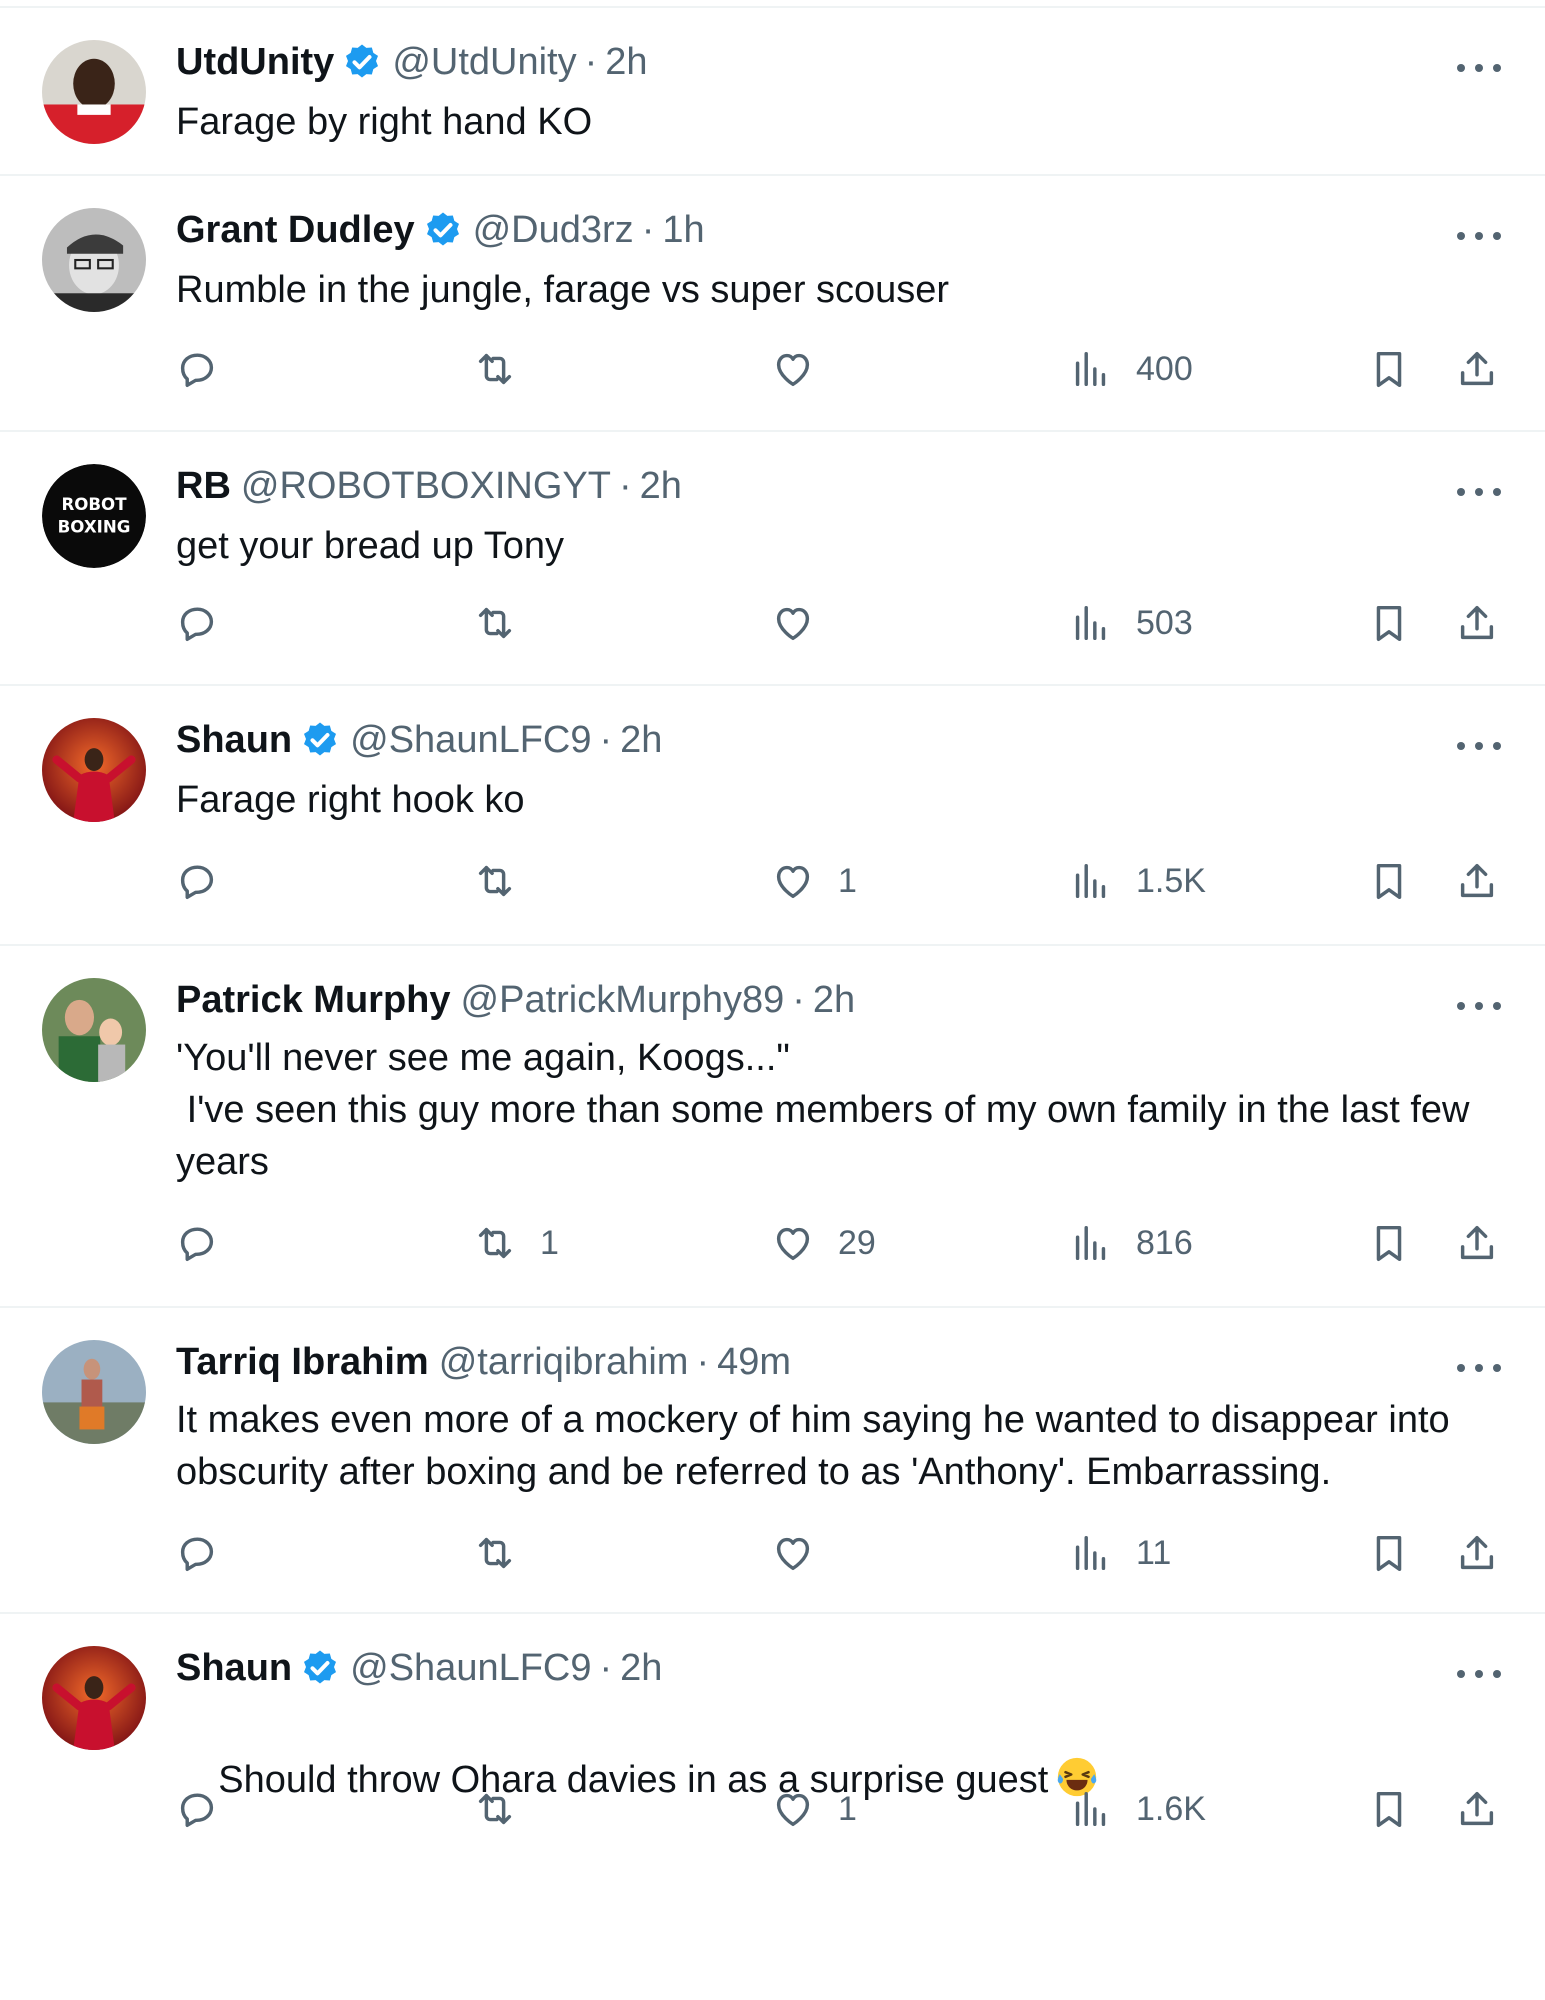  I want to click on display-name: Grant Dudley, so click(295, 230).